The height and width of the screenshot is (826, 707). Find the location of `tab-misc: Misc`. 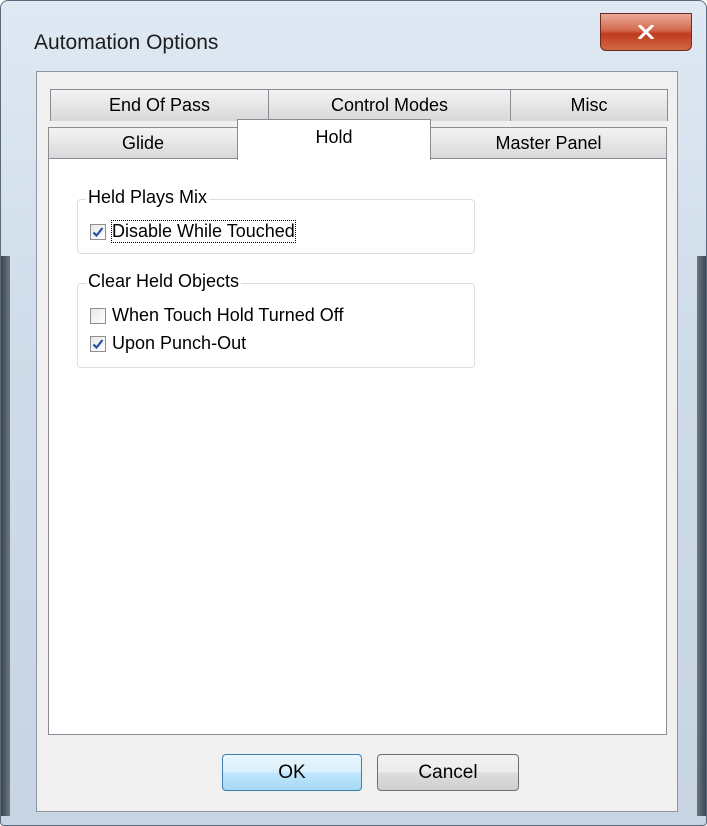

tab-misc: Misc is located at coordinates (589, 105).